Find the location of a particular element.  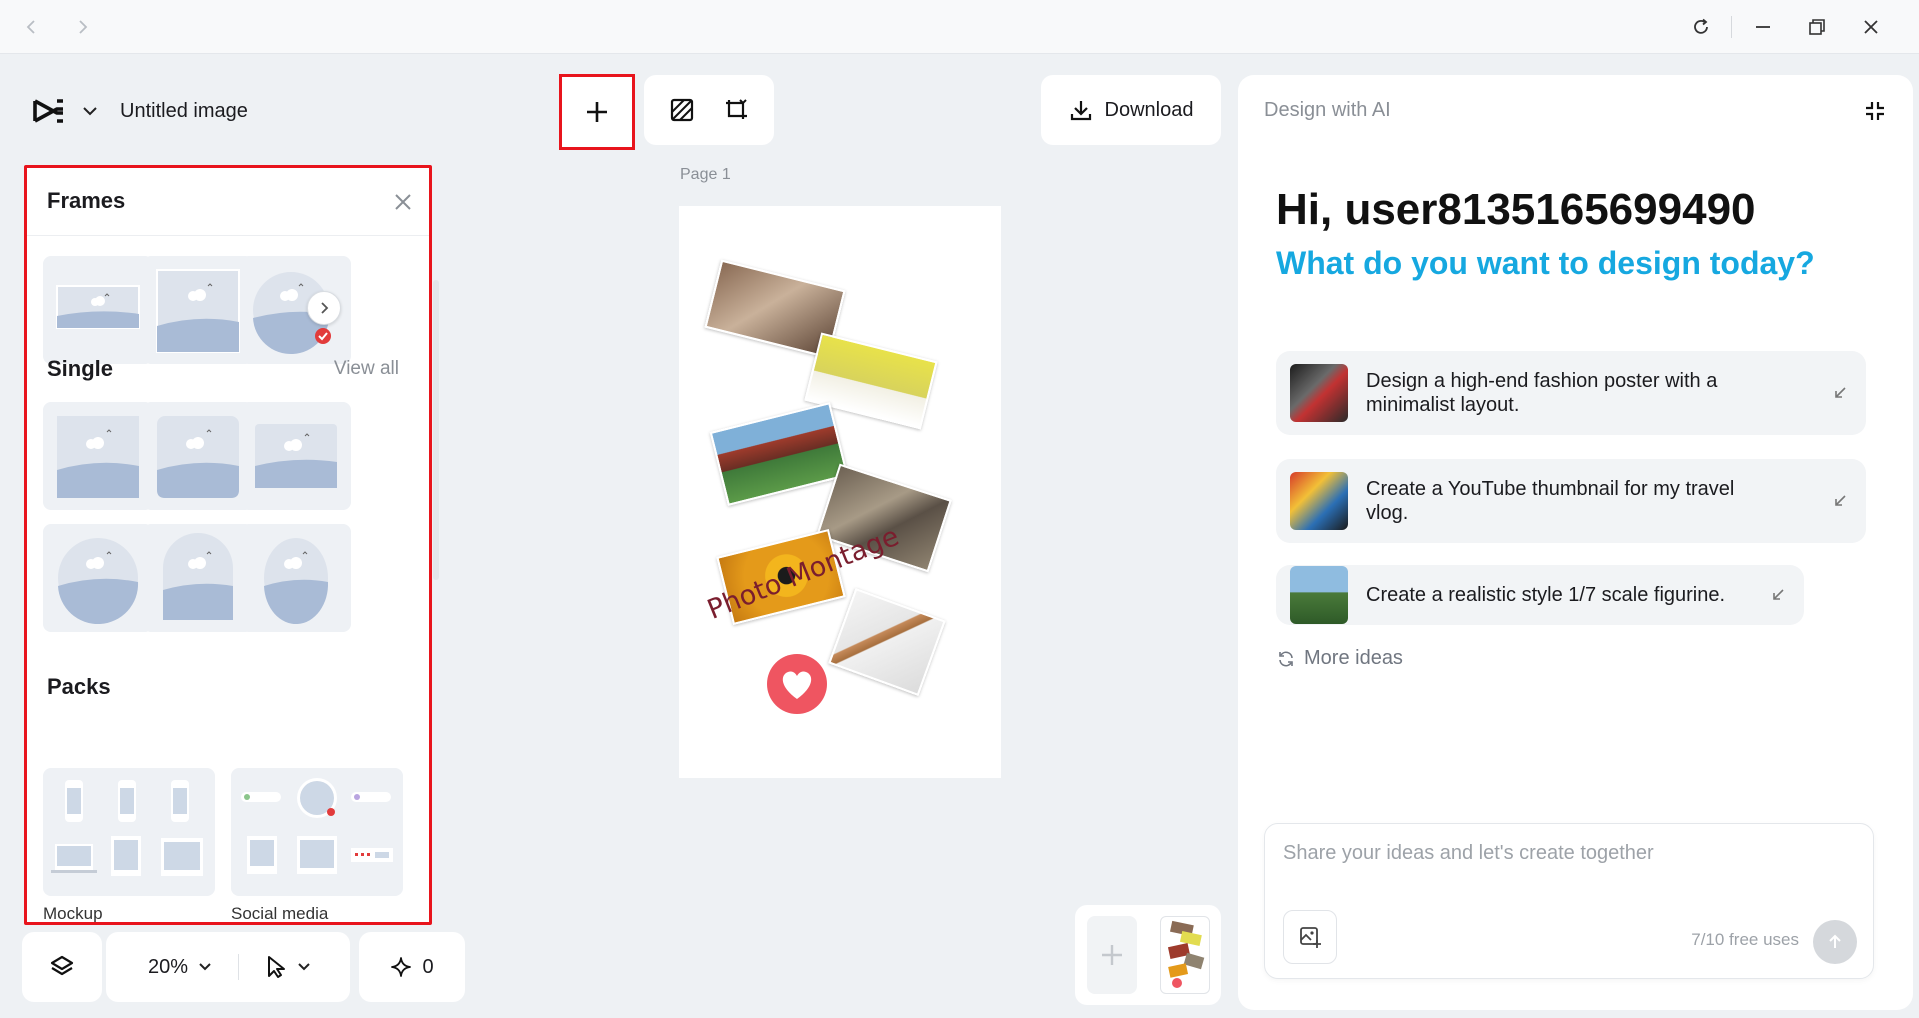

refresh-icon is located at coordinates (1701, 27).